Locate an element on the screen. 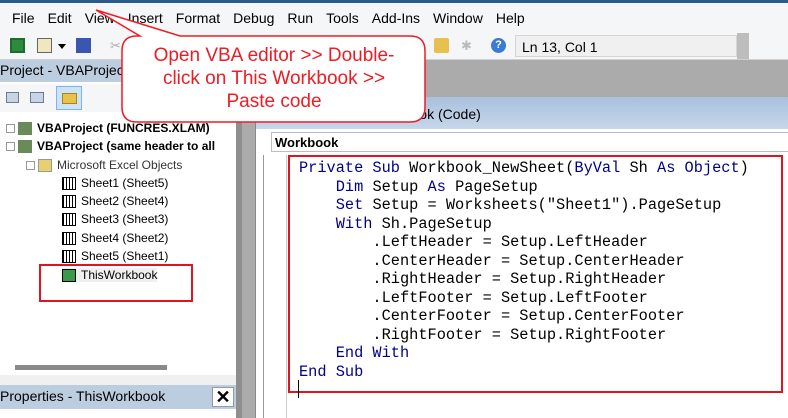  menu-insert: Insert is located at coordinates (145, 18).